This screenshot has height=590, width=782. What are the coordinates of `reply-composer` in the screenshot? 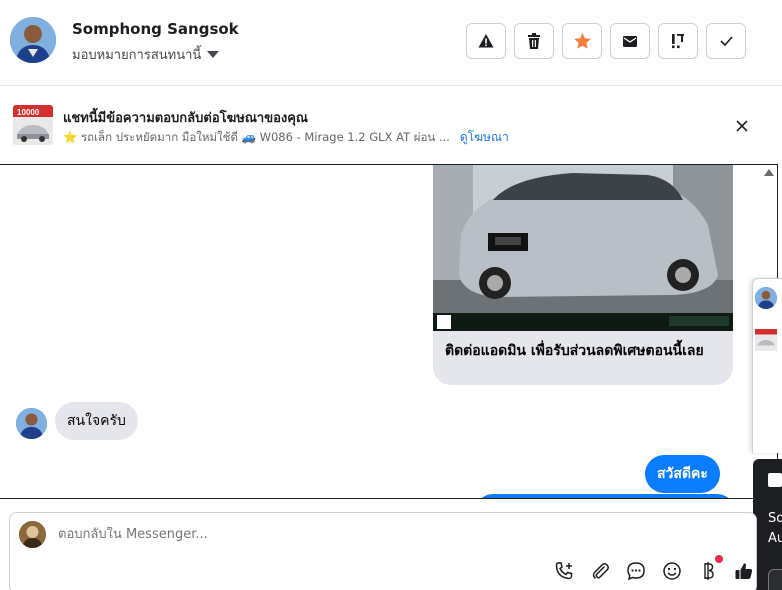 It's located at (383, 551).